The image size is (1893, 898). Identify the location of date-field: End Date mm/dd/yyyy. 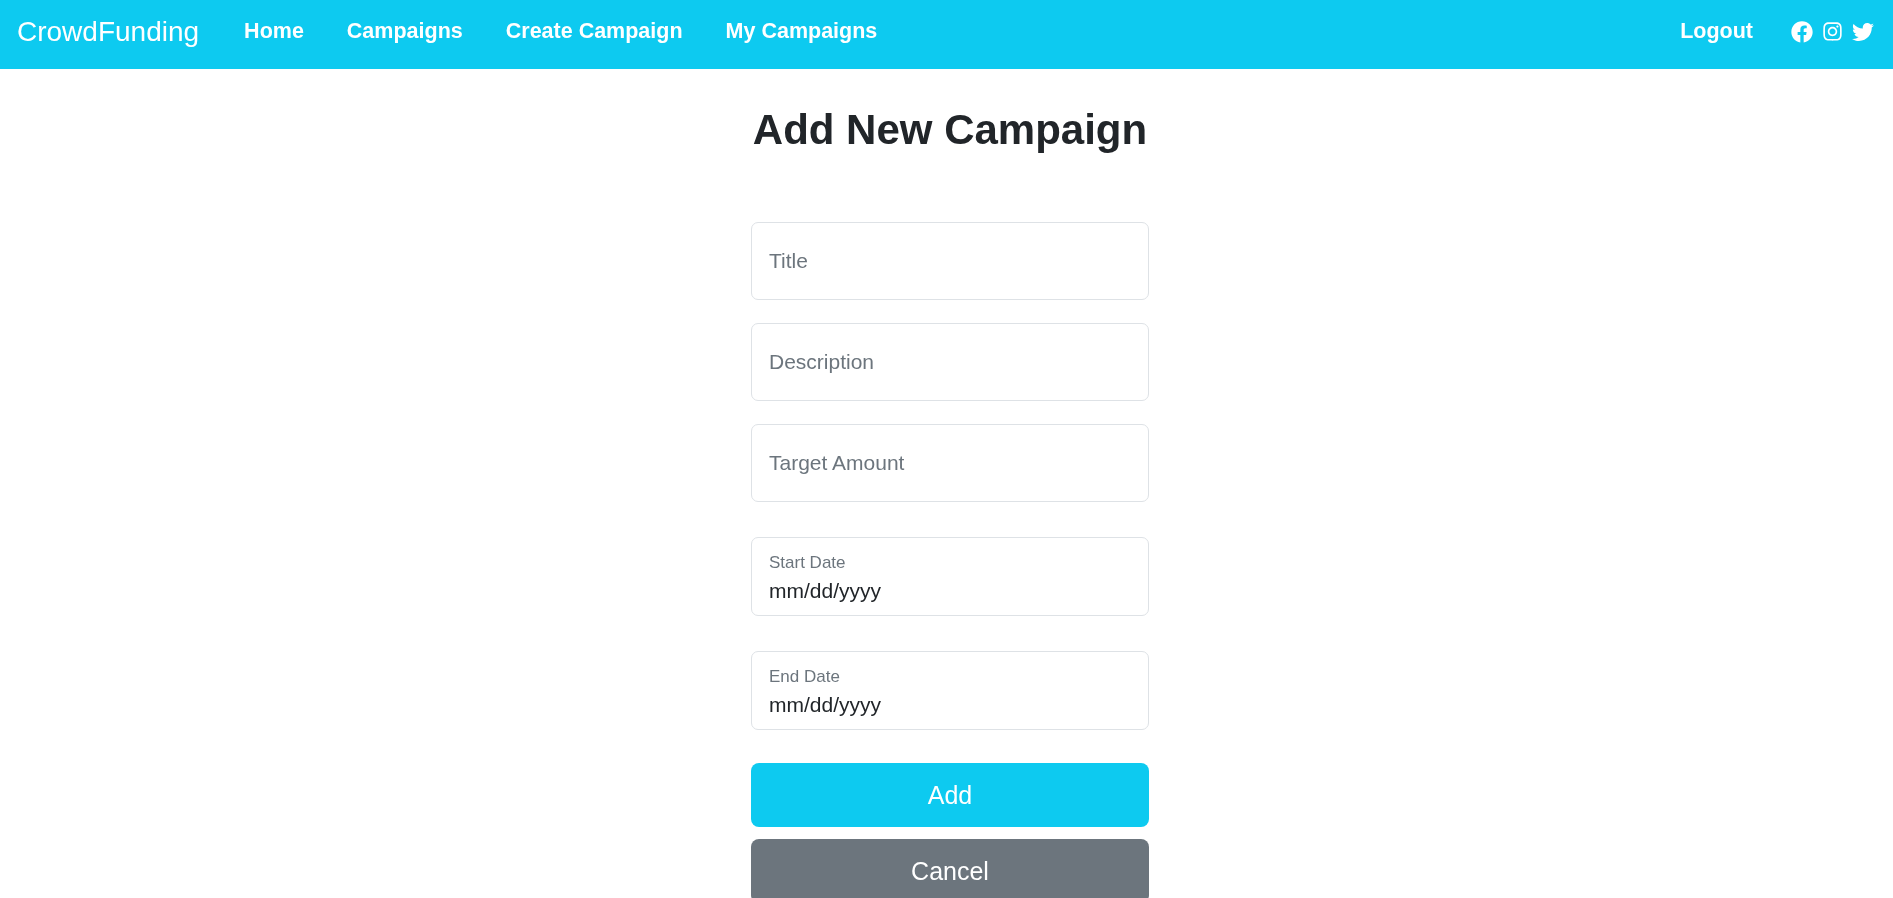
(950, 691).